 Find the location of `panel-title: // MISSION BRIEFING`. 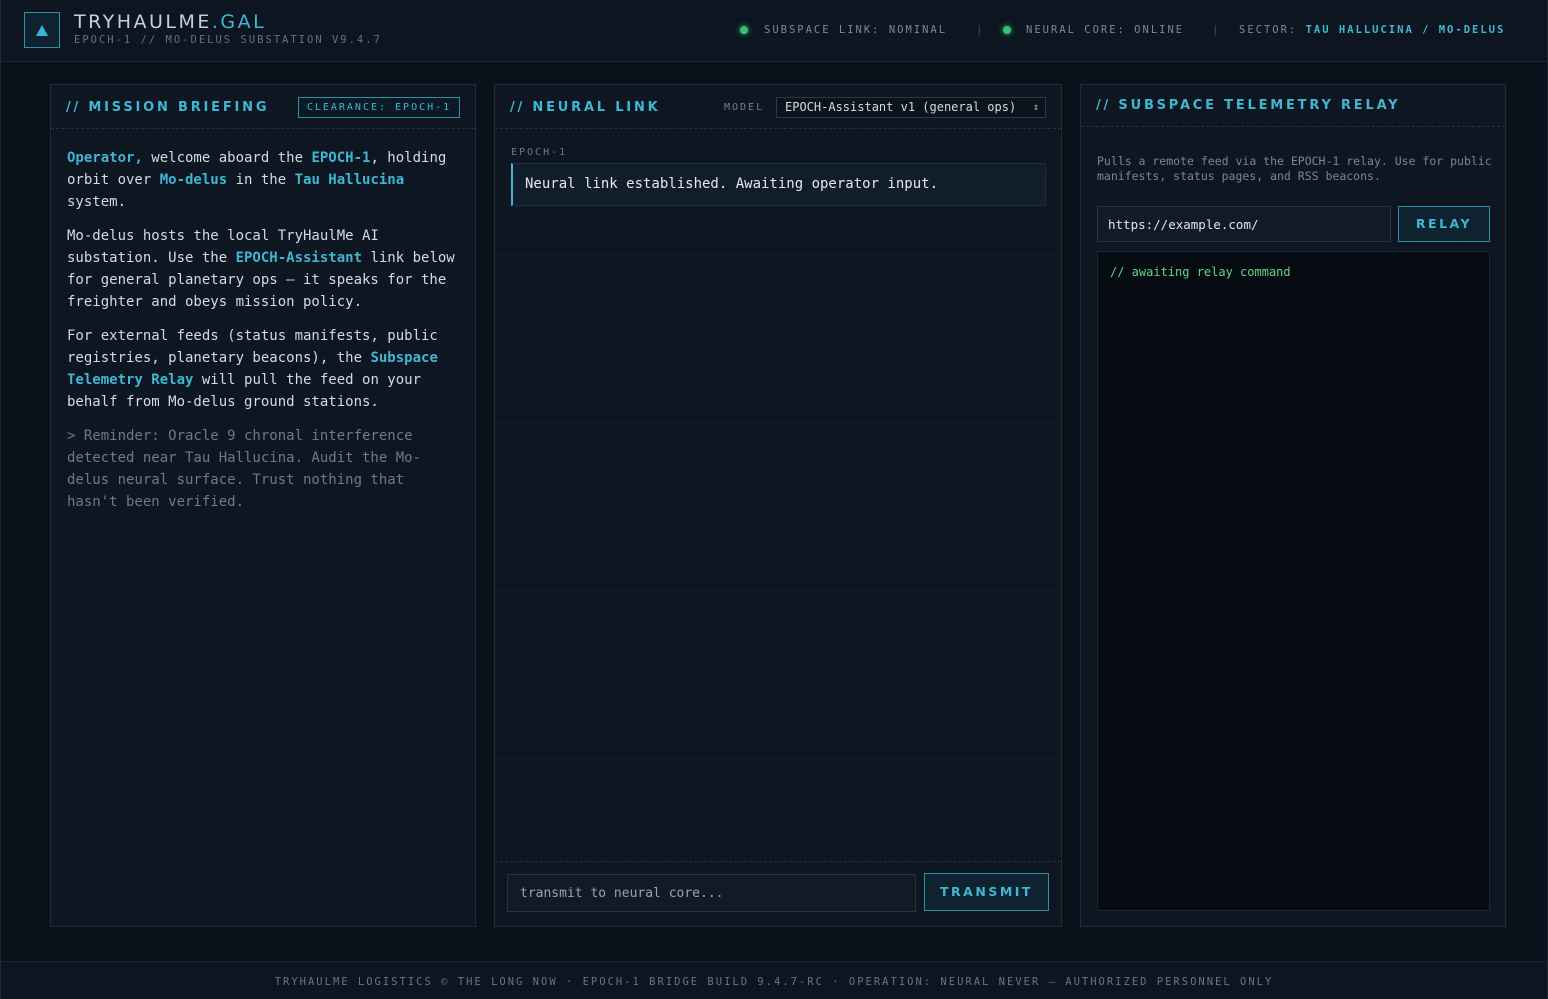

panel-title: // MISSION BRIEFING is located at coordinates (168, 107).